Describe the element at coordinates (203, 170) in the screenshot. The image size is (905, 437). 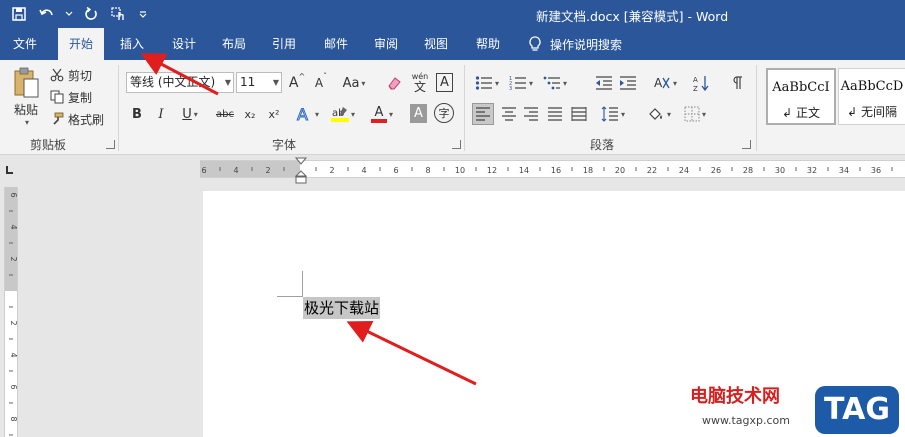
I see `ruler-label: 6` at that location.